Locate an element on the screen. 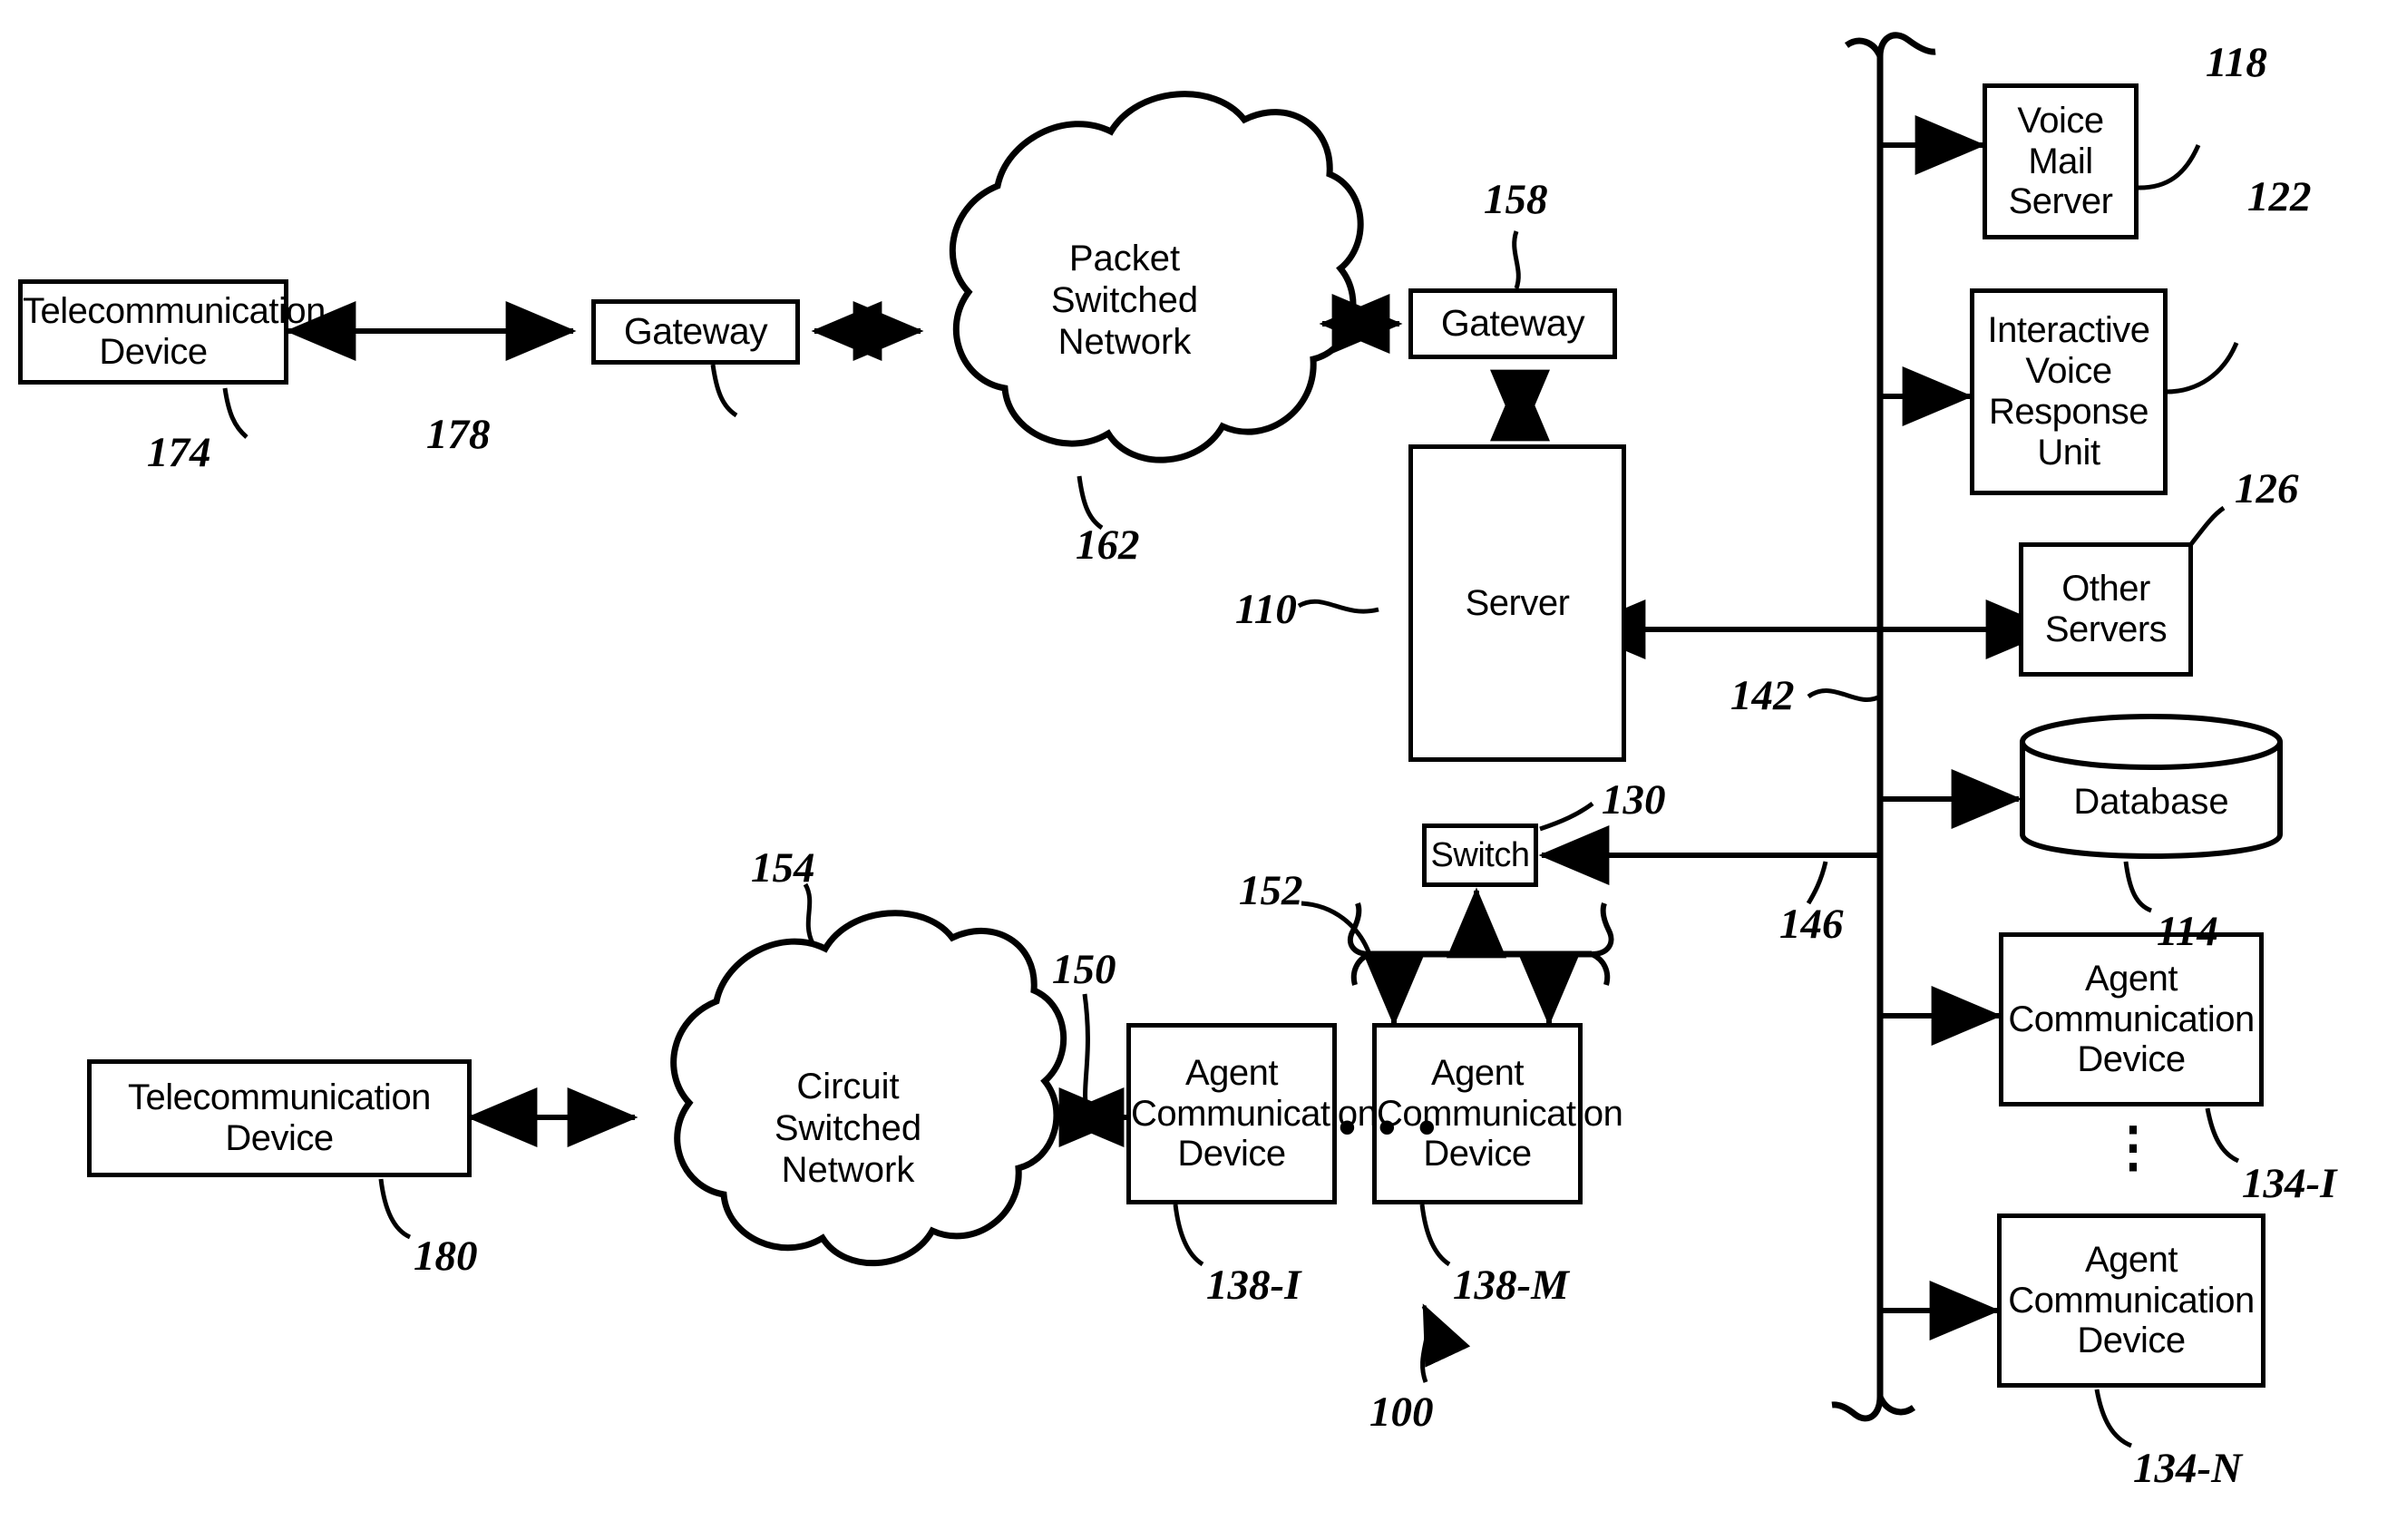 This screenshot has height=1540, width=2397. node-telecommunication-device-174: Telecommunication Device is located at coordinates (172, 332).